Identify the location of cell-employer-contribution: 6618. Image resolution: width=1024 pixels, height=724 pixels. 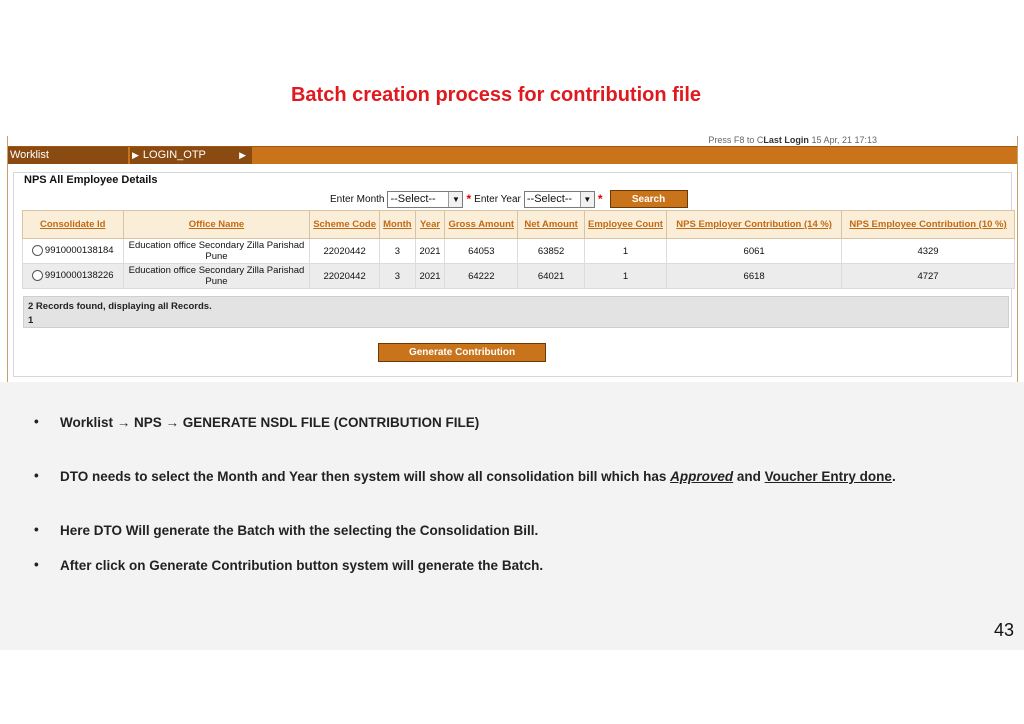
(754, 276).